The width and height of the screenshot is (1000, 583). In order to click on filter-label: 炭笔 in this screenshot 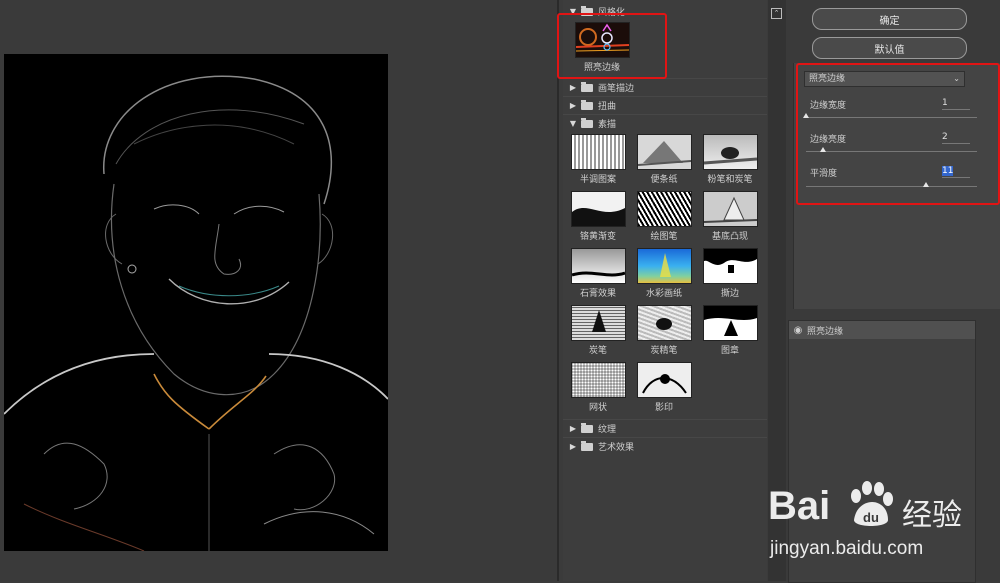, I will do `click(597, 351)`.